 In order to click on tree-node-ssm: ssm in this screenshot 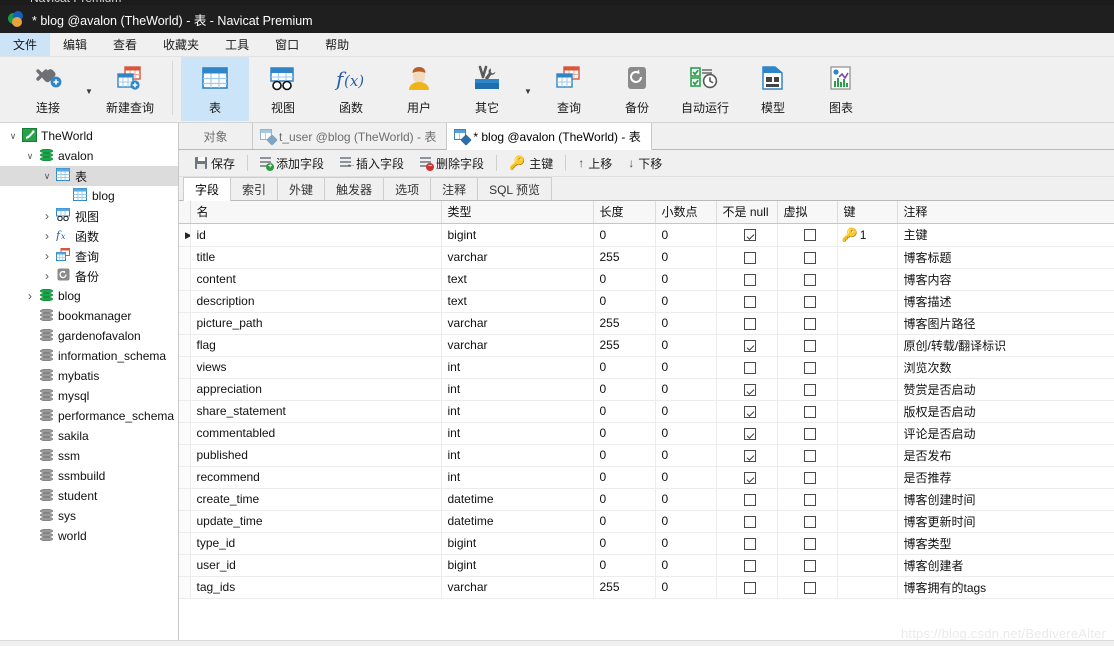, I will do `click(89, 456)`.